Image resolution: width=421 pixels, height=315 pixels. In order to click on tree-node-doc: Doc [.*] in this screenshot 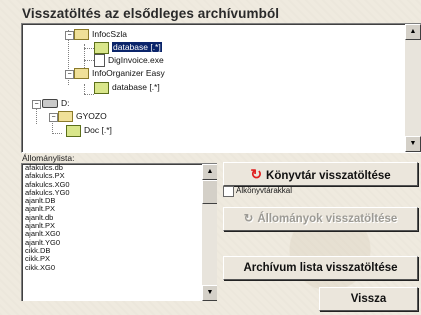, I will do `click(89, 130)`.